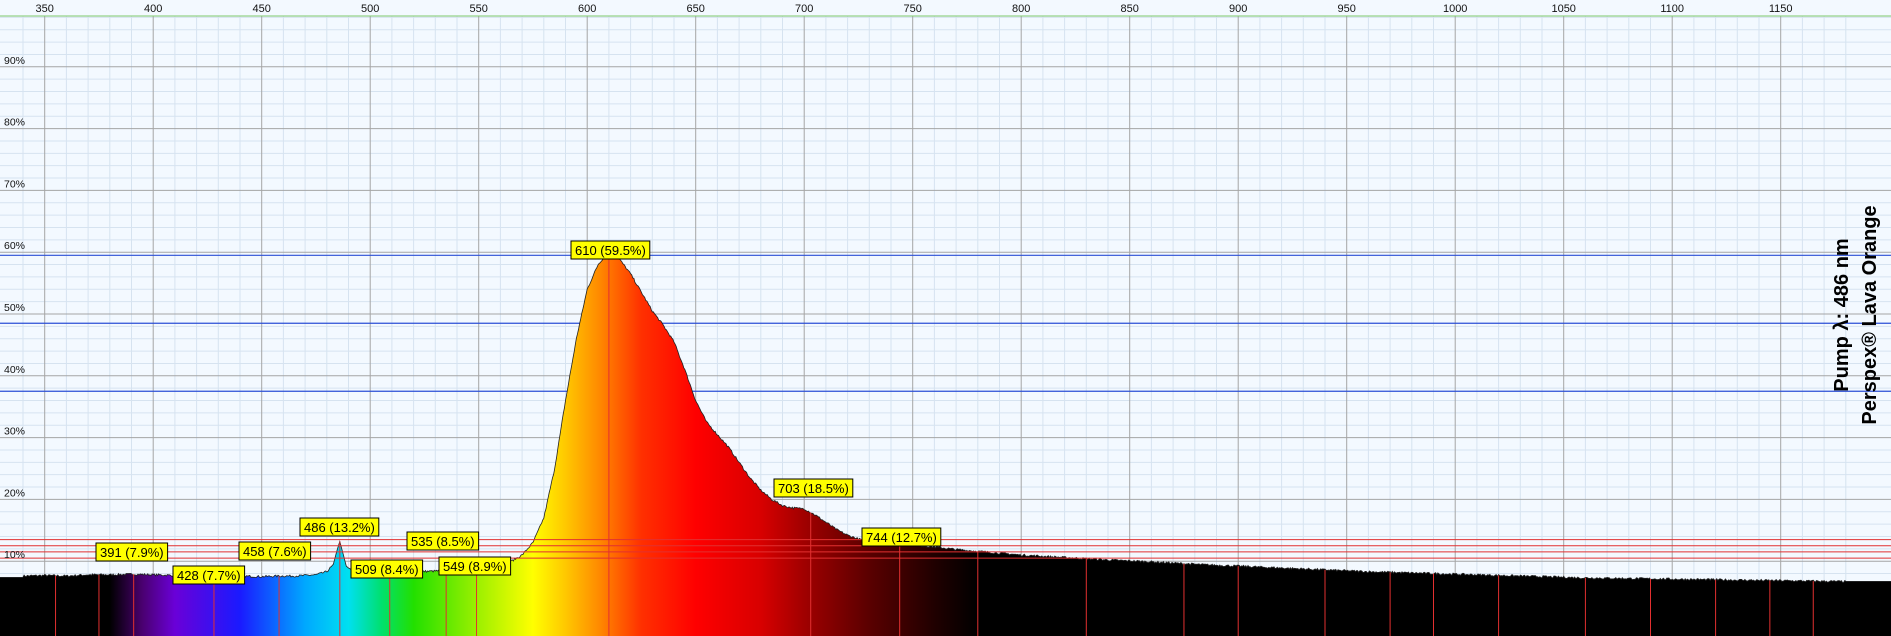 The width and height of the screenshot is (1891, 636). What do you see at coordinates (1130, 9) in the screenshot?
I see `x-tick-label: 850` at bounding box center [1130, 9].